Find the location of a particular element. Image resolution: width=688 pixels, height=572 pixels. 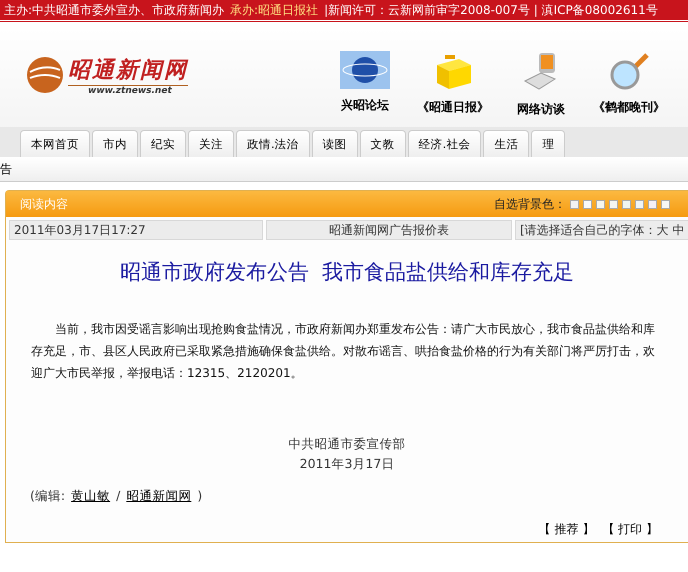

nav-tab: 本网首页 is located at coordinates (55, 143).